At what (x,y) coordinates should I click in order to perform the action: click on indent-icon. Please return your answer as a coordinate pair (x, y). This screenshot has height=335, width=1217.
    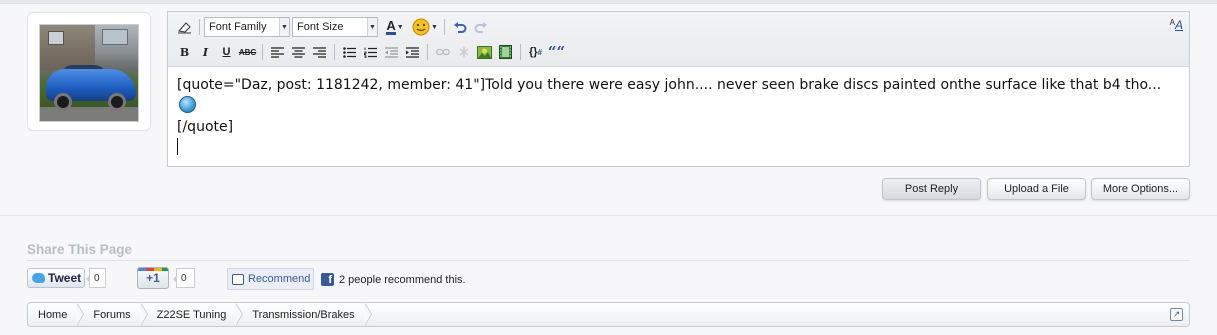
    Looking at the image, I should click on (412, 52).